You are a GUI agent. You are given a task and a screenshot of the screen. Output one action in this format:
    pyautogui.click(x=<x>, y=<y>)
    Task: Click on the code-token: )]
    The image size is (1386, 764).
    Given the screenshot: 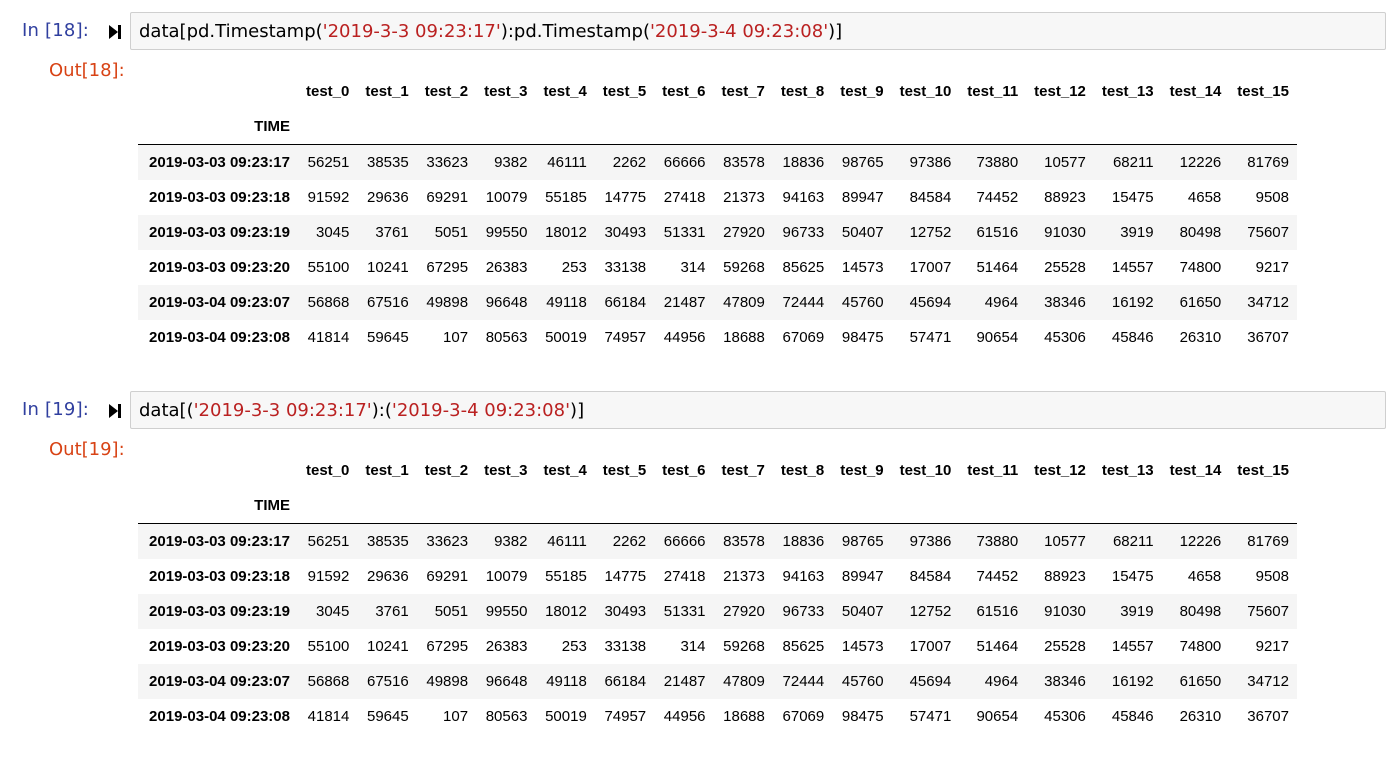 What is the action you would take?
    pyautogui.click(x=577, y=410)
    